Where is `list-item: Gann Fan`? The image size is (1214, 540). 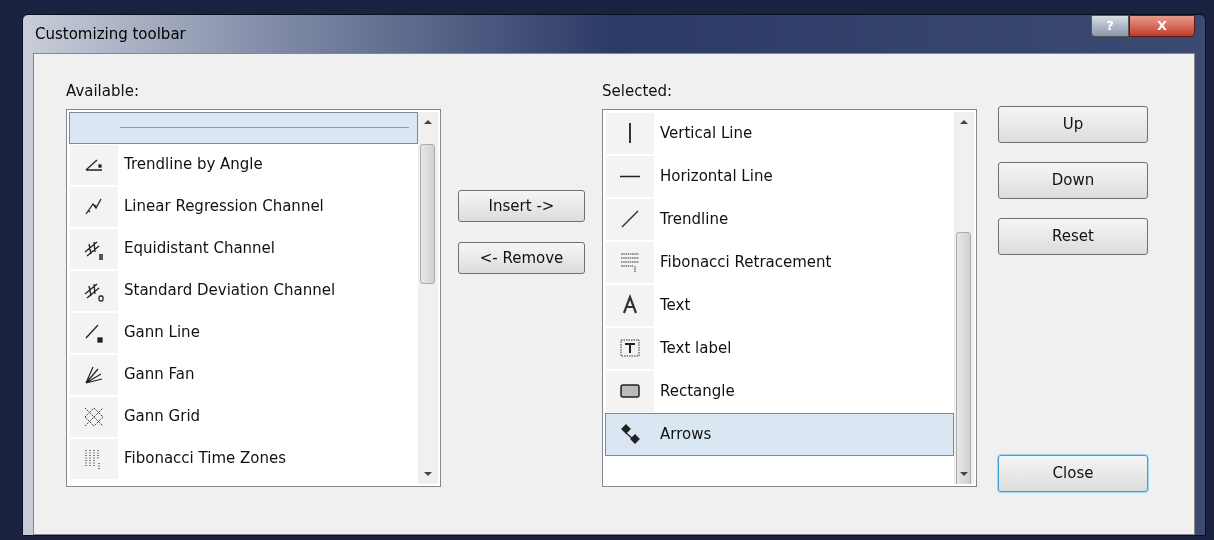 list-item: Gann Fan is located at coordinates (243, 374).